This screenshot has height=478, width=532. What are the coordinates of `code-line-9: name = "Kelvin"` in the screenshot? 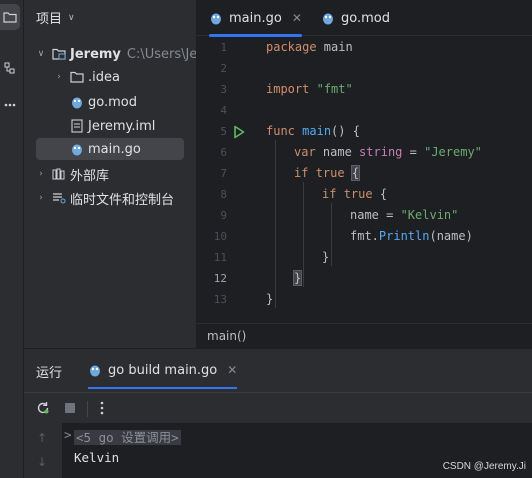 It's located at (404, 215).